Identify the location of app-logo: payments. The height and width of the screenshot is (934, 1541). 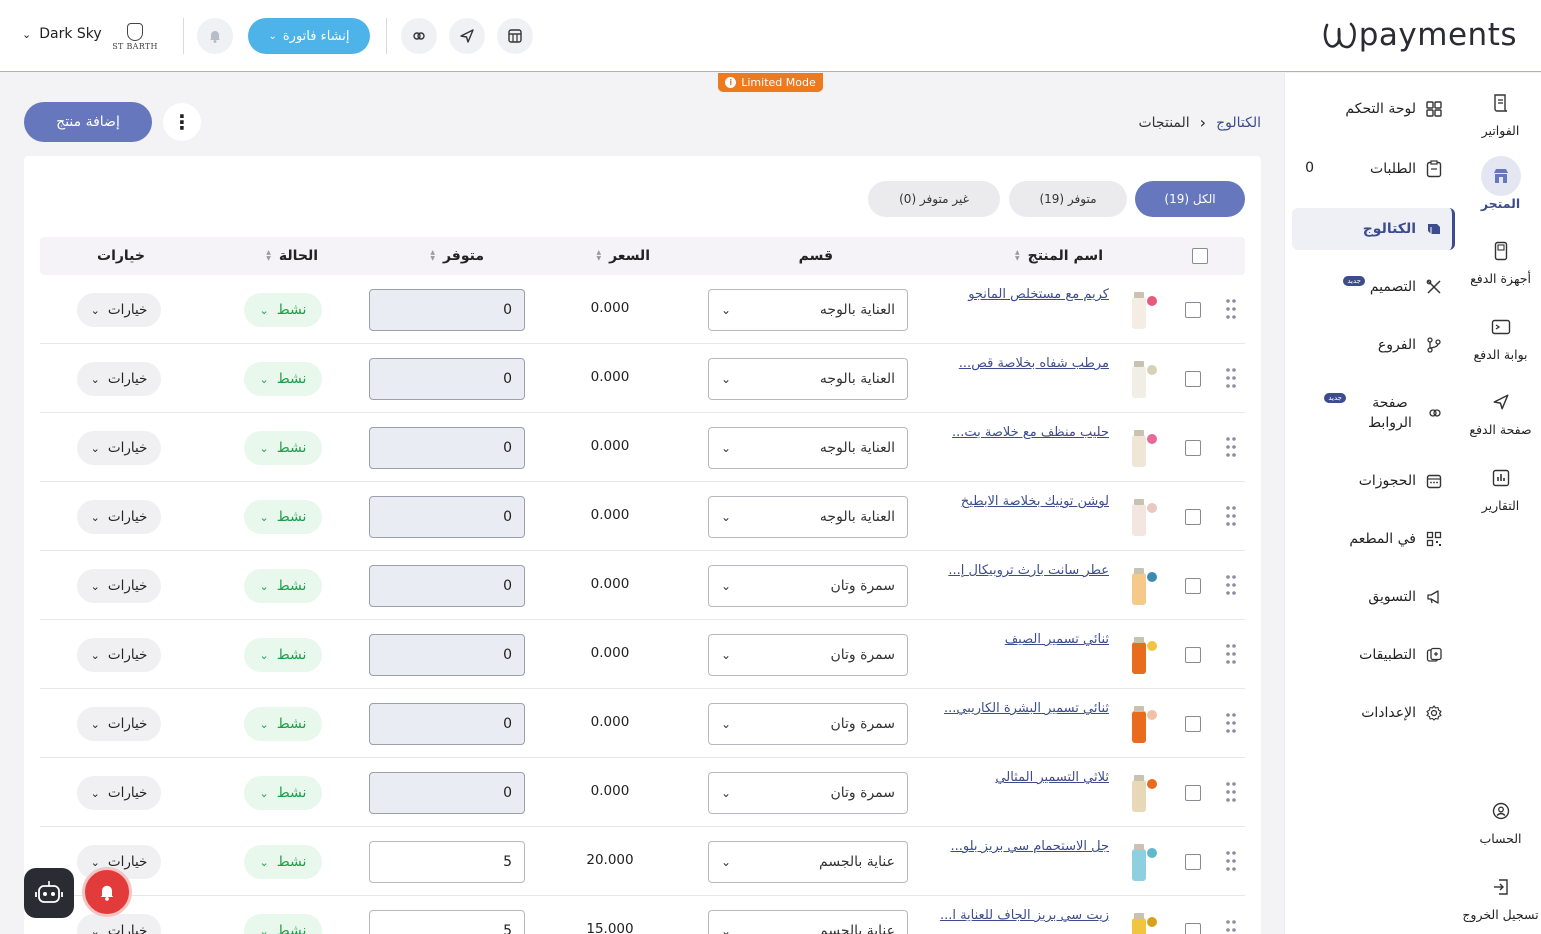
(1419, 35).